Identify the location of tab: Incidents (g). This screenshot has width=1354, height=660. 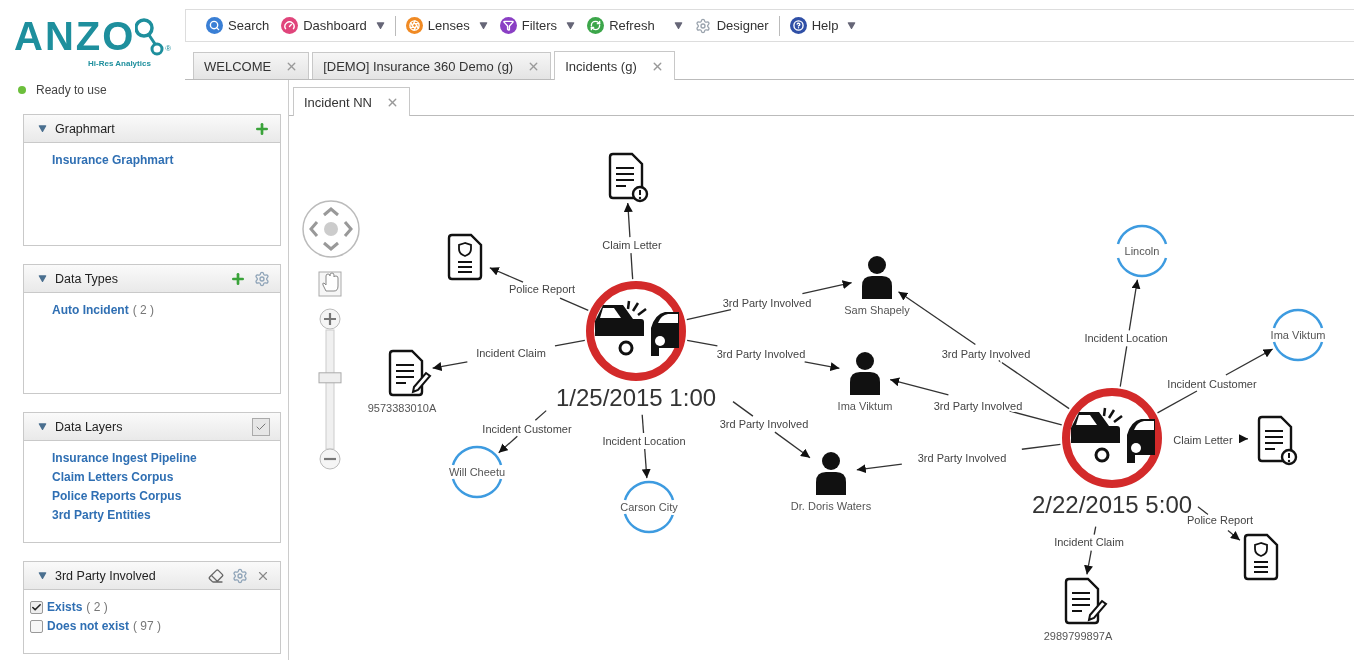
(614, 65).